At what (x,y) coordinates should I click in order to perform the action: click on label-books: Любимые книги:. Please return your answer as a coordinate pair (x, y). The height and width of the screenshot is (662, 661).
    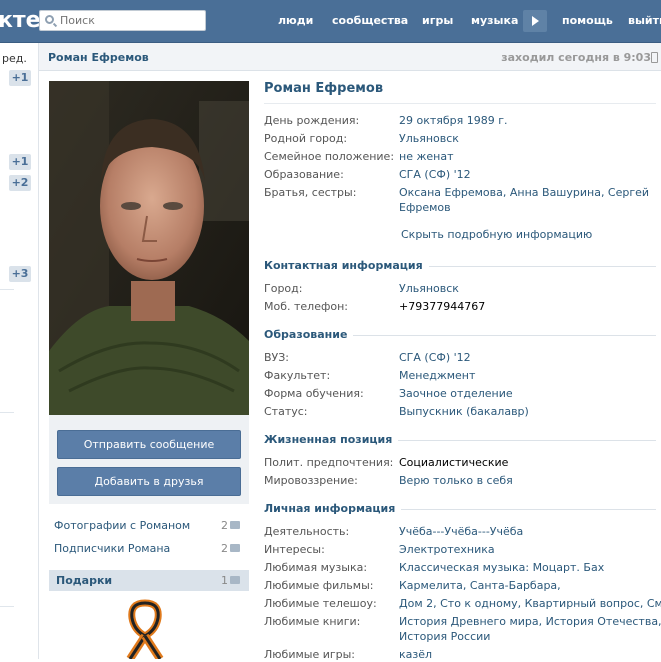
    Looking at the image, I should click on (312, 621).